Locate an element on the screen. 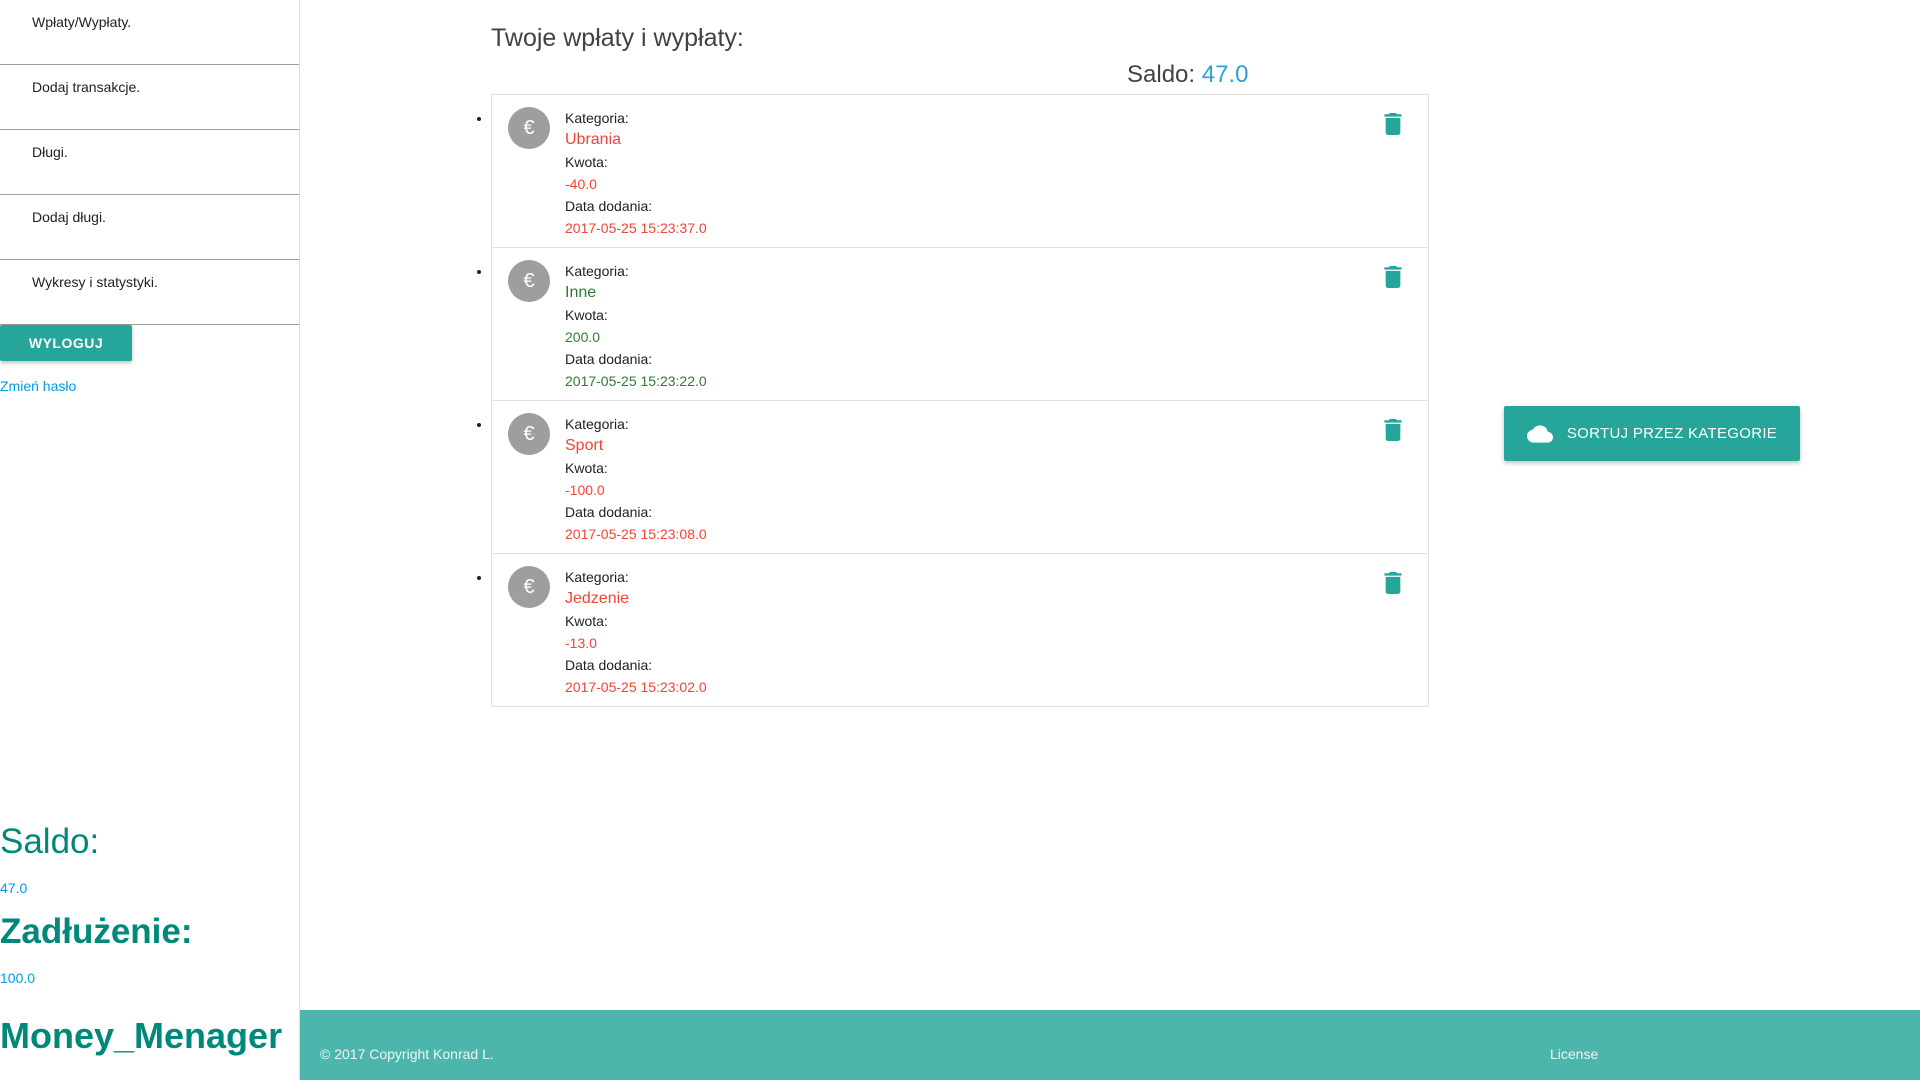 Image resolution: width=1920 pixels, height=1080 pixels. sidebar-item-add-debts: Dodaj długi. is located at coordinates (149, 227).